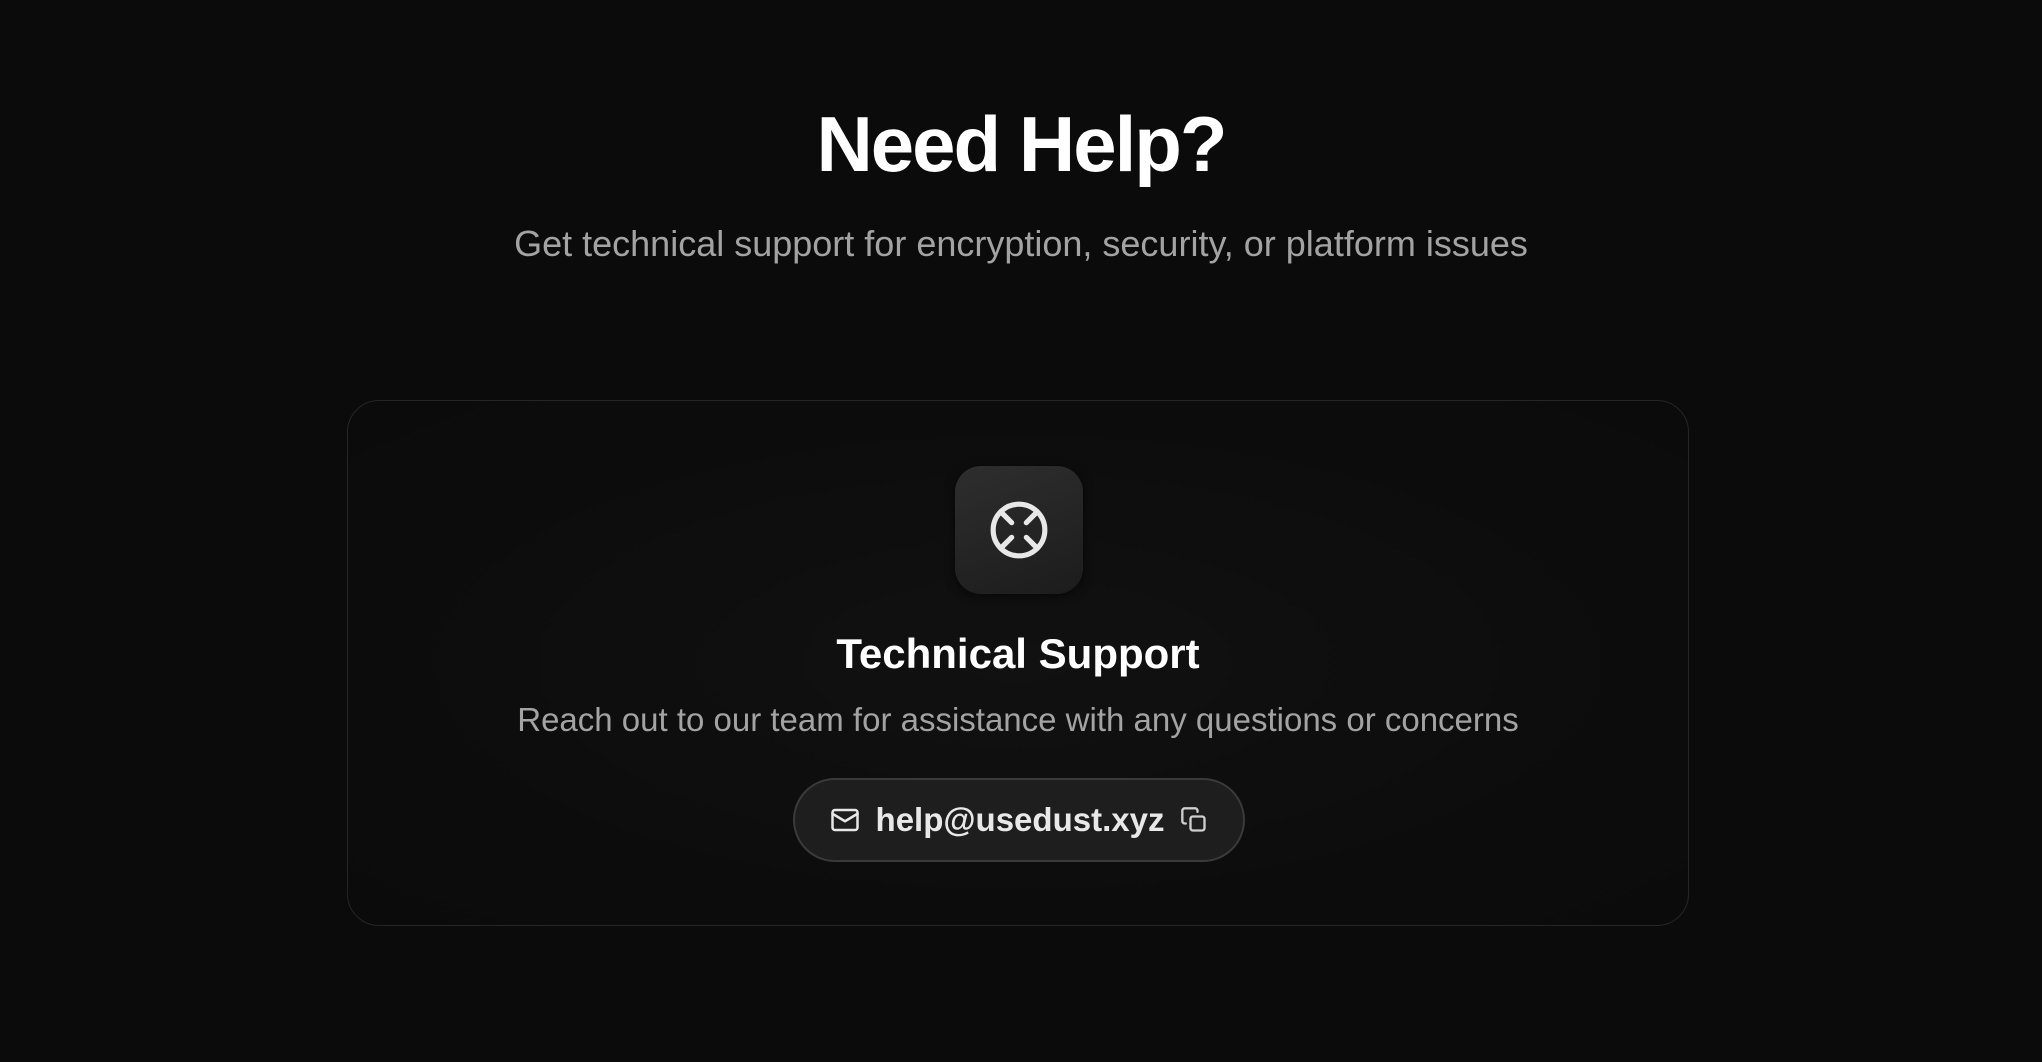 The width and height of the screenshot is (2042, 1062). What do you see at coordinates (845, 820) in the screenshot?
I see `mail-icon` at bounding box center [845, 820].